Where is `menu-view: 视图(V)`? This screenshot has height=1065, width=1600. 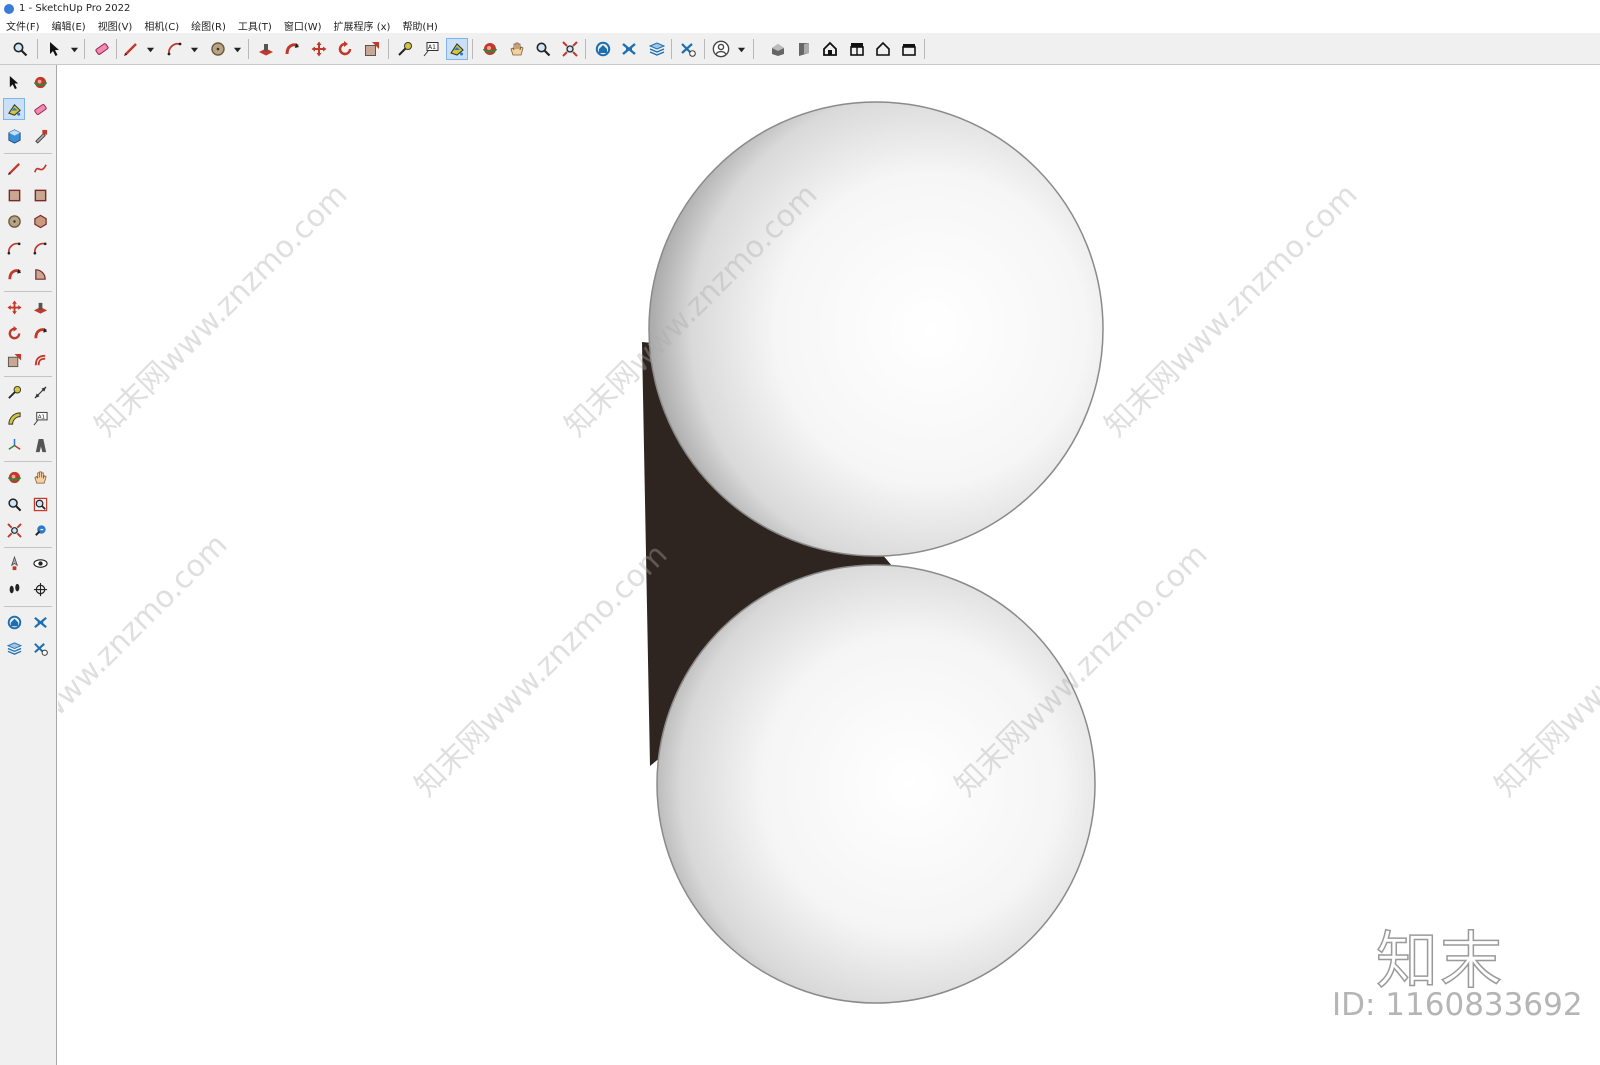 menu-view: 视图(V) is located at coordinates (115, 25).